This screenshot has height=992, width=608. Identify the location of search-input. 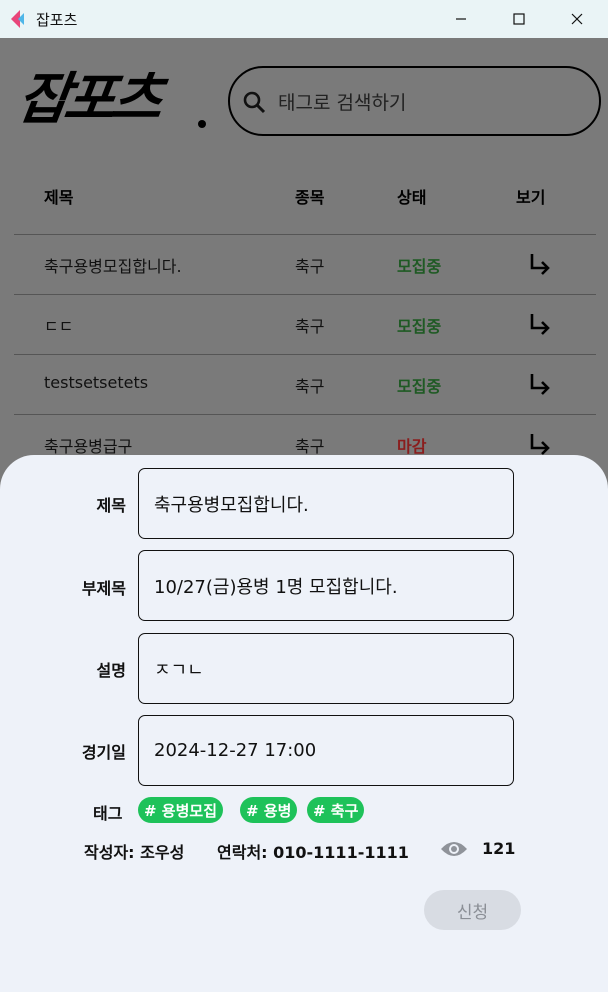
(428, 103).